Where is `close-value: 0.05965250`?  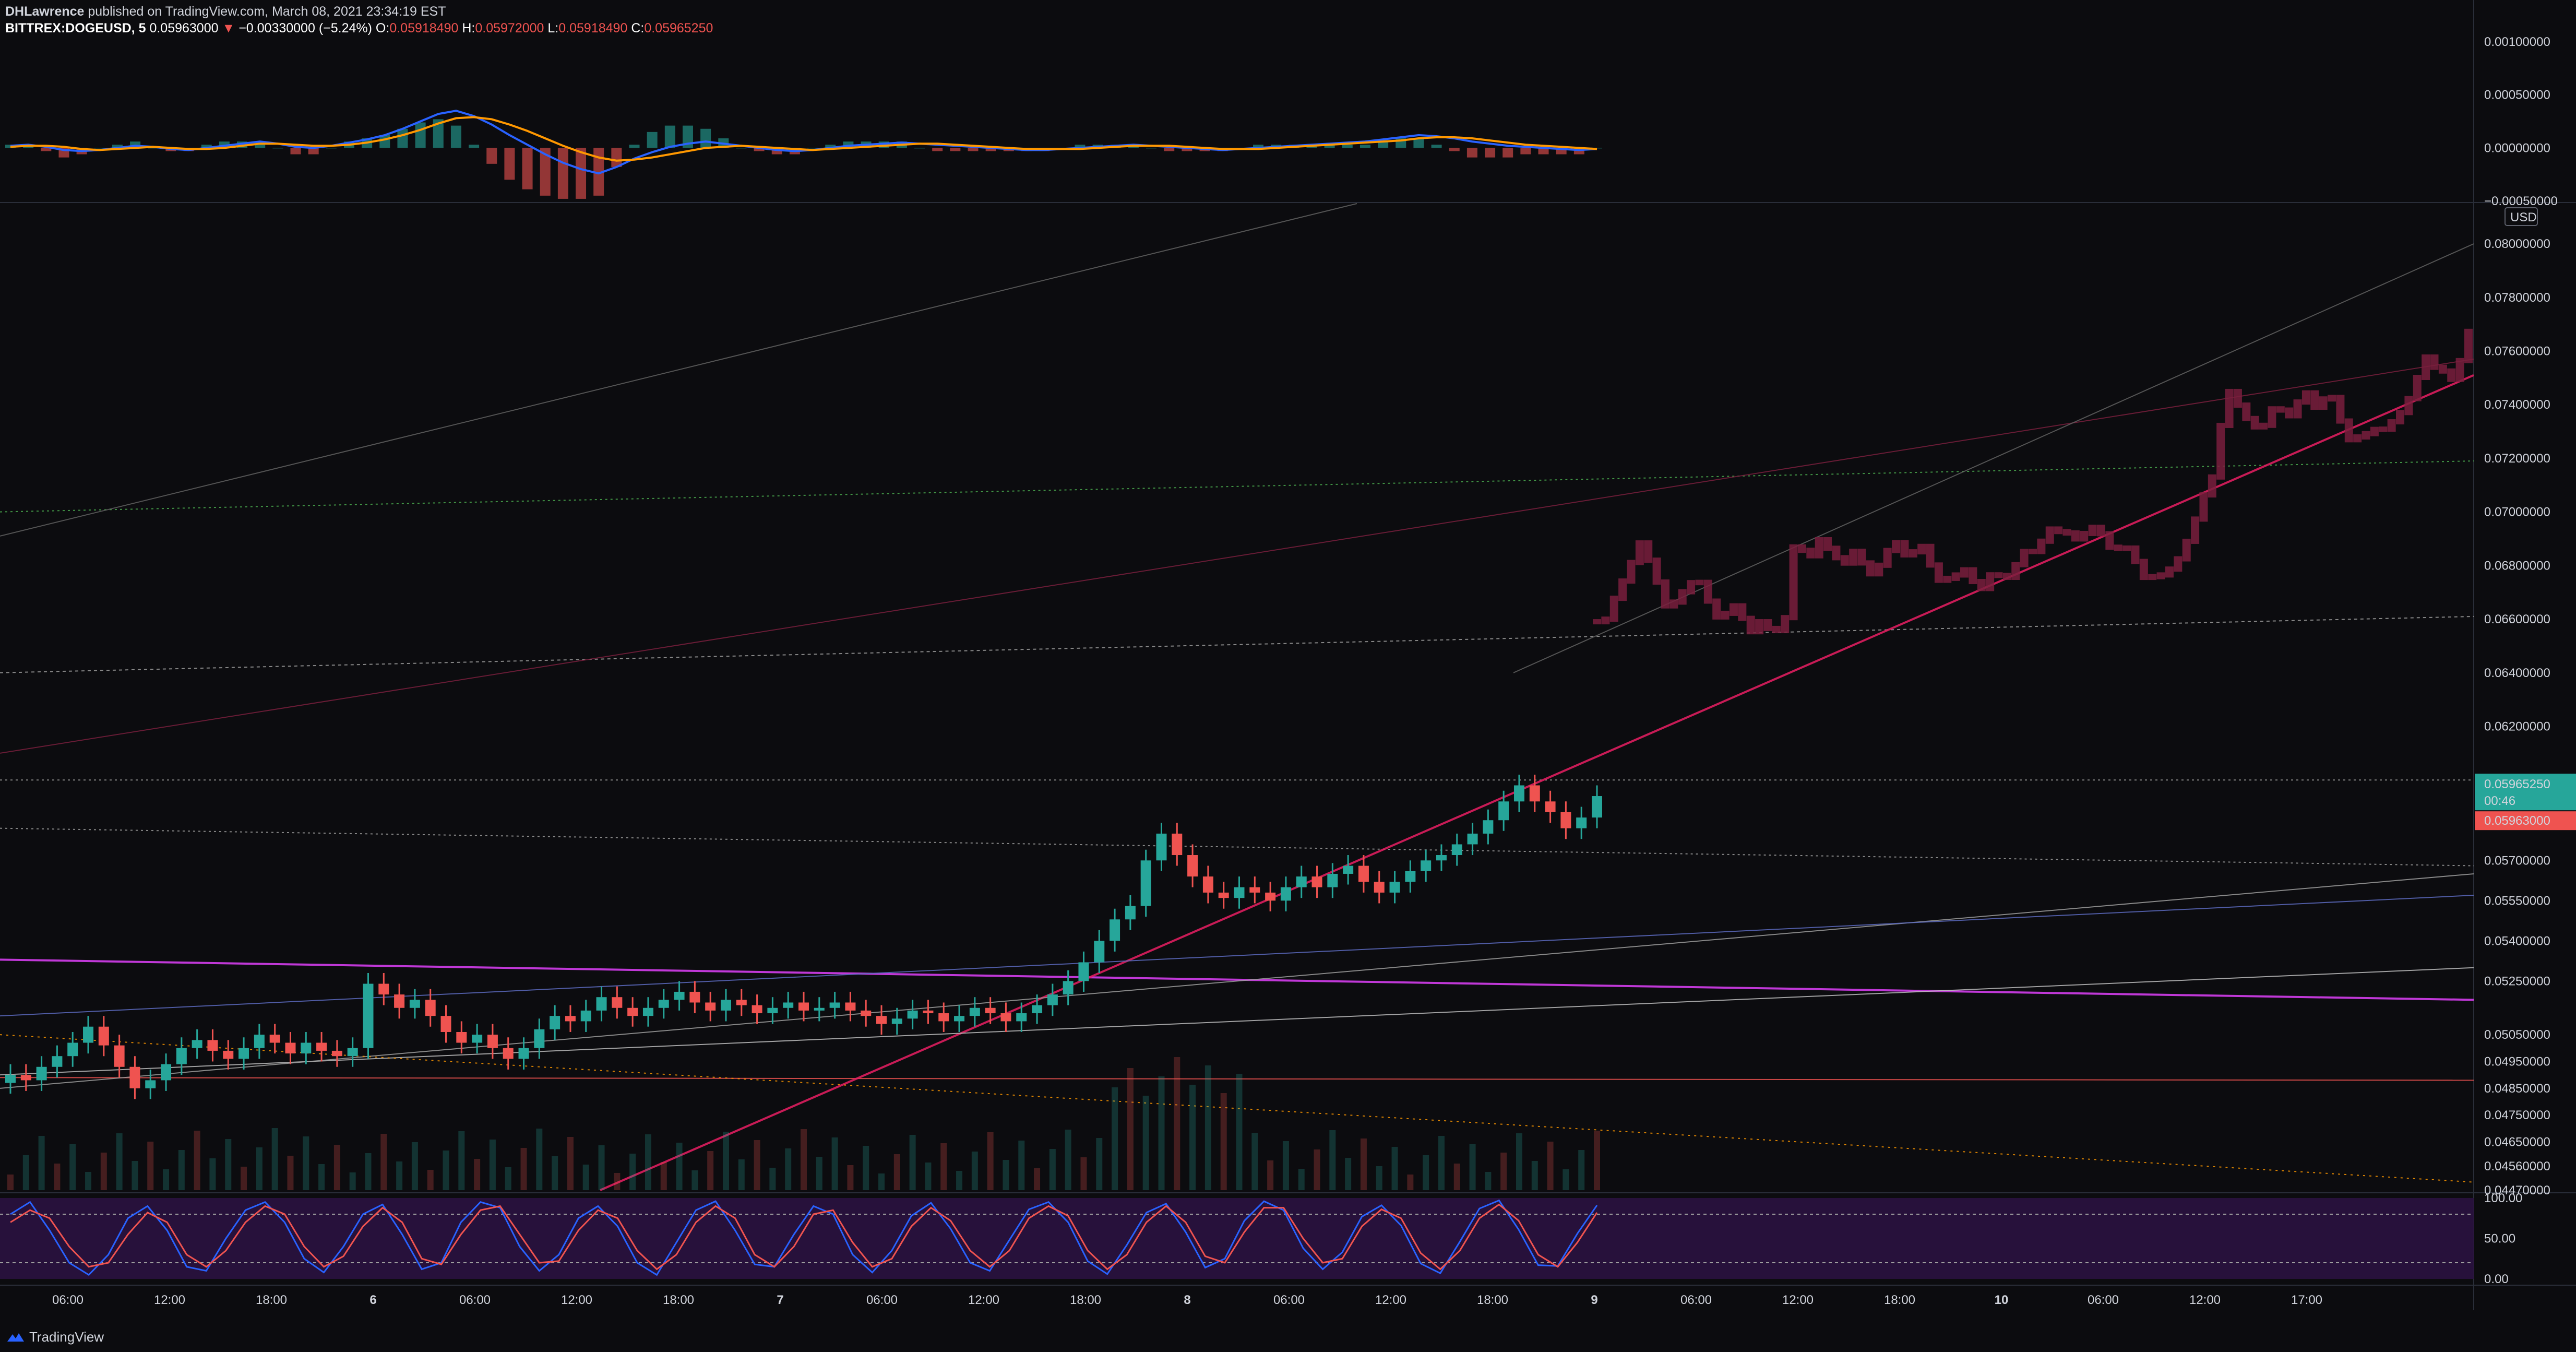 close-value: 0.05965250 is located at coordinates (678, 28).